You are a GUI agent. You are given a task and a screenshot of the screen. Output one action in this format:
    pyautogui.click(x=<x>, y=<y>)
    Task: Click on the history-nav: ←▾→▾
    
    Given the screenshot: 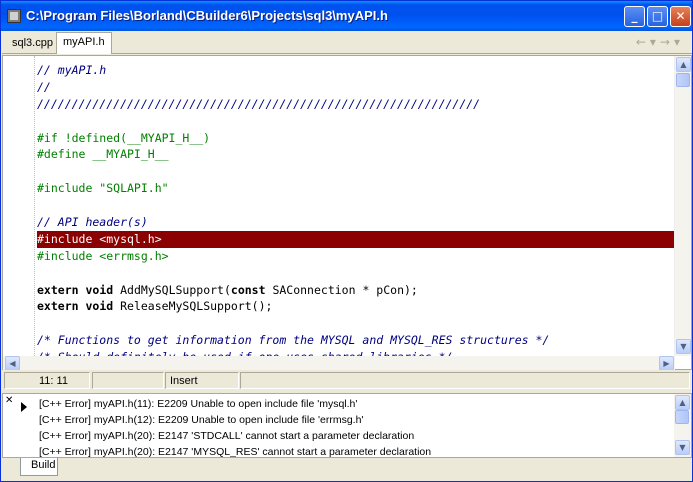 What is the action you would take?
    pyautogui.click(x=660, y=42)
    